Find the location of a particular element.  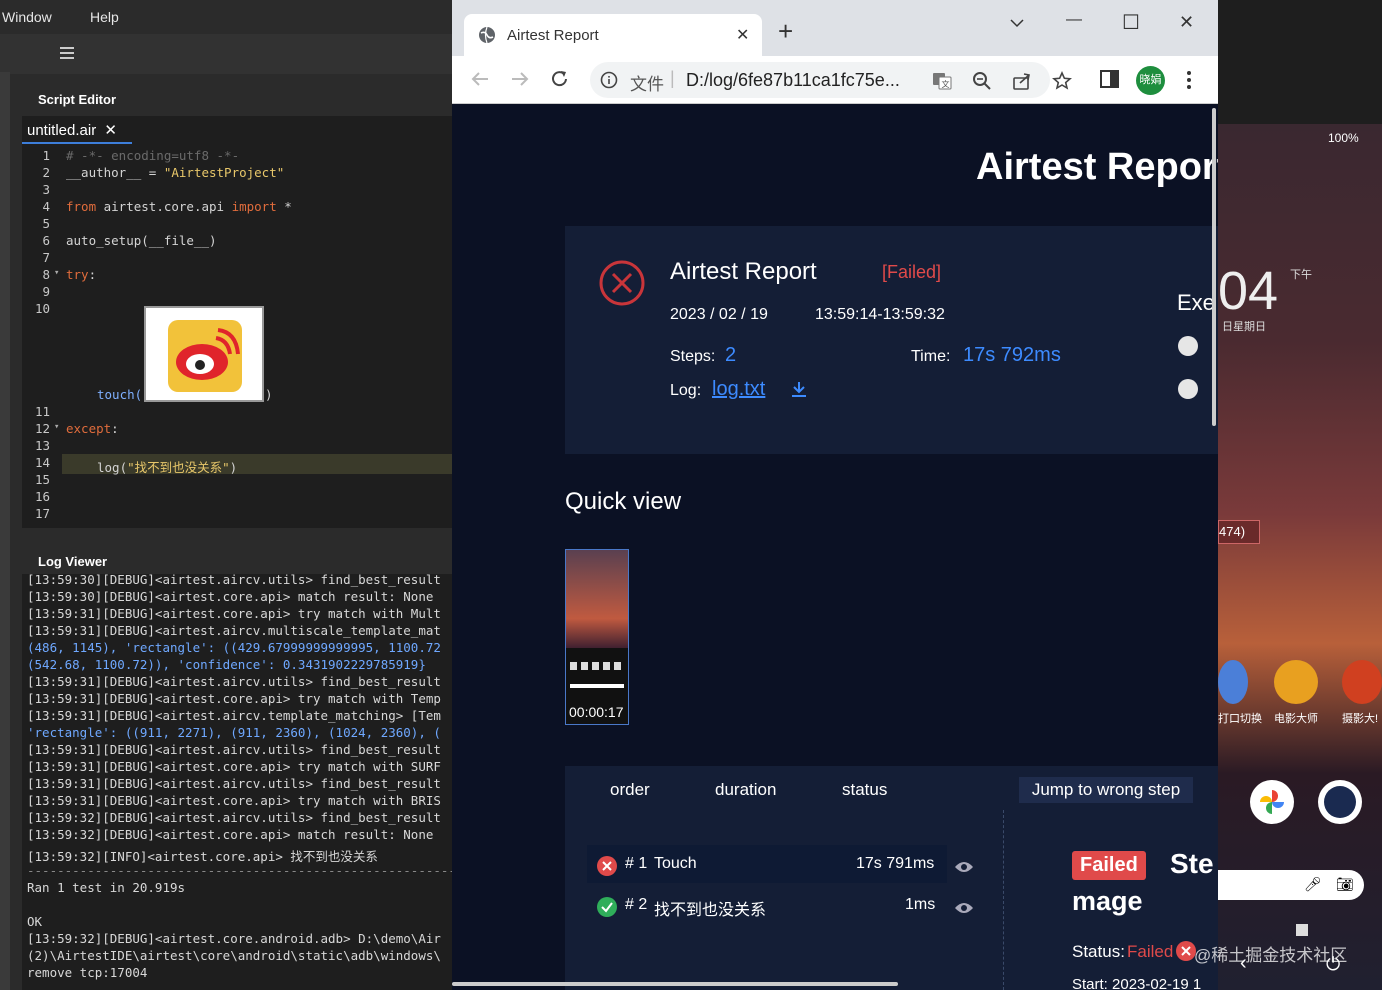

lens-icon: 📷︎ is located at coordinates (1345, 884).